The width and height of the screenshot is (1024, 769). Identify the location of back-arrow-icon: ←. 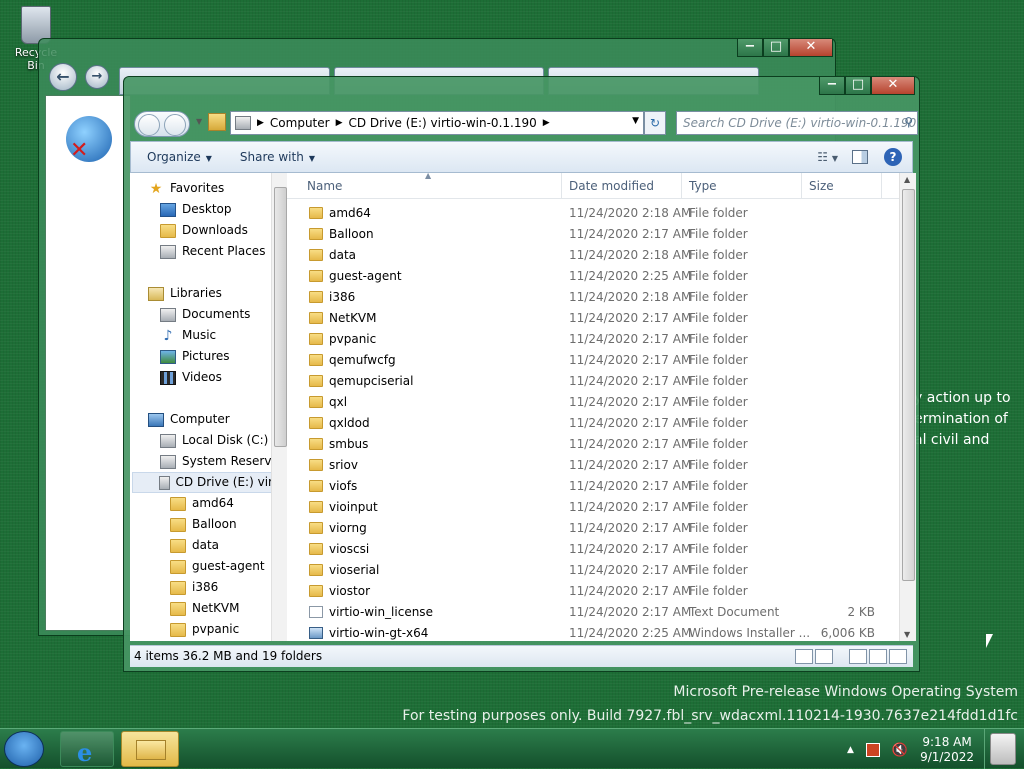
(63, 77).